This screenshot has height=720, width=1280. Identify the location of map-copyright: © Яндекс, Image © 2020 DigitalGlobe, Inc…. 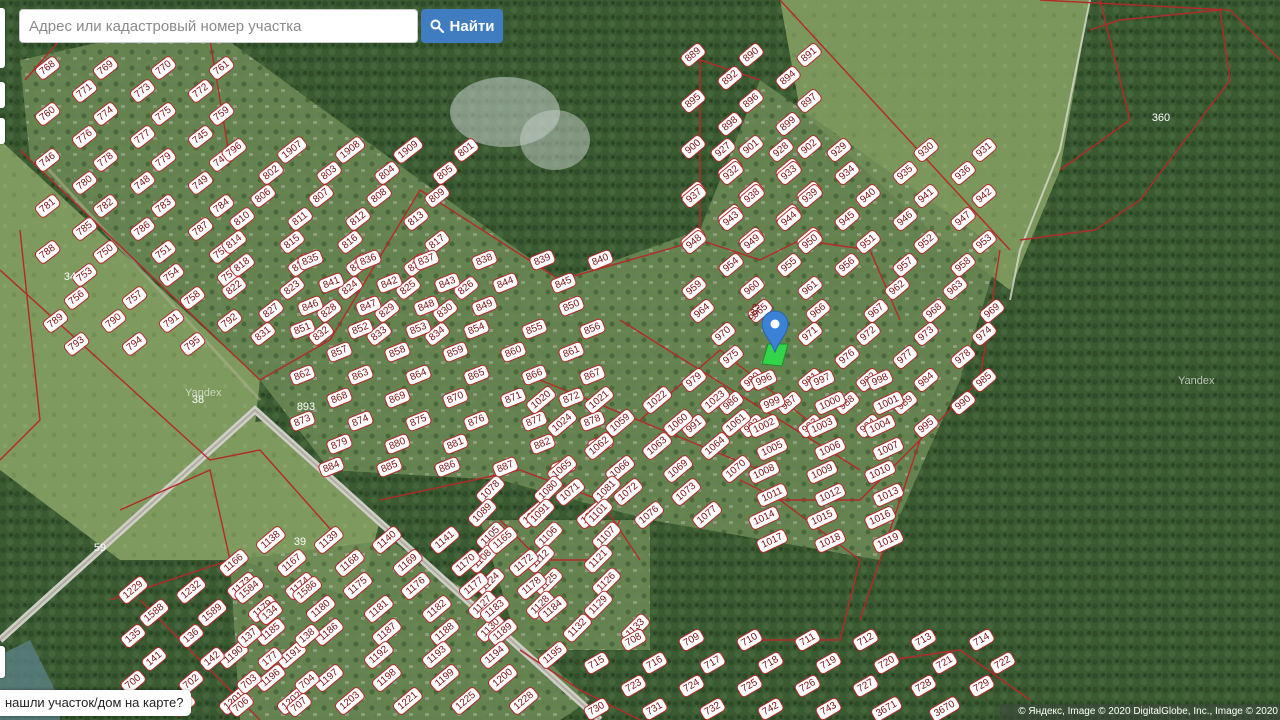
(1140, 712).